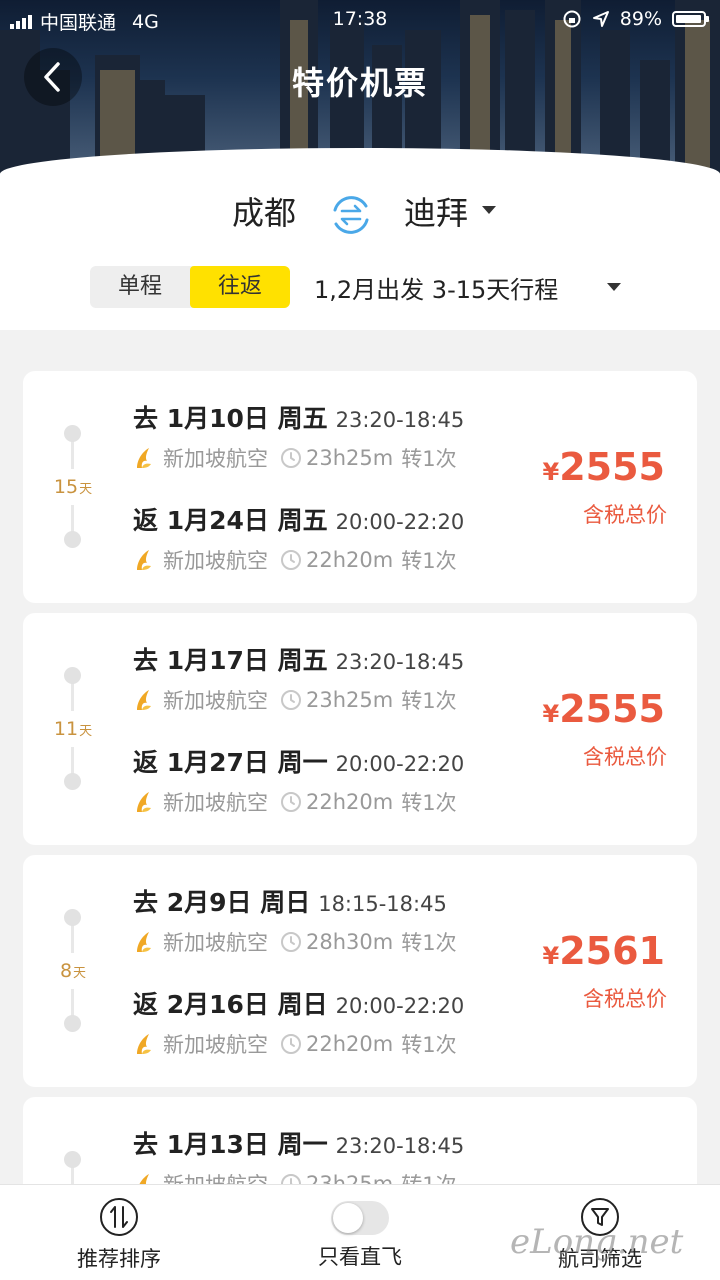 This screenshot has width=720, height=1280. Describe the element at coordinates (382, 904) in the screenshot. I see `leg-time: 18:15-18:45` at that location.